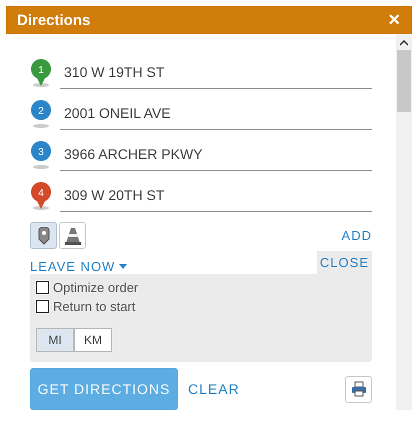 The height and width of the screenshot is (421, 418). Describe the element at coordinates (404, 81) in the screenshot. I see `scroll-thumb` at that location.